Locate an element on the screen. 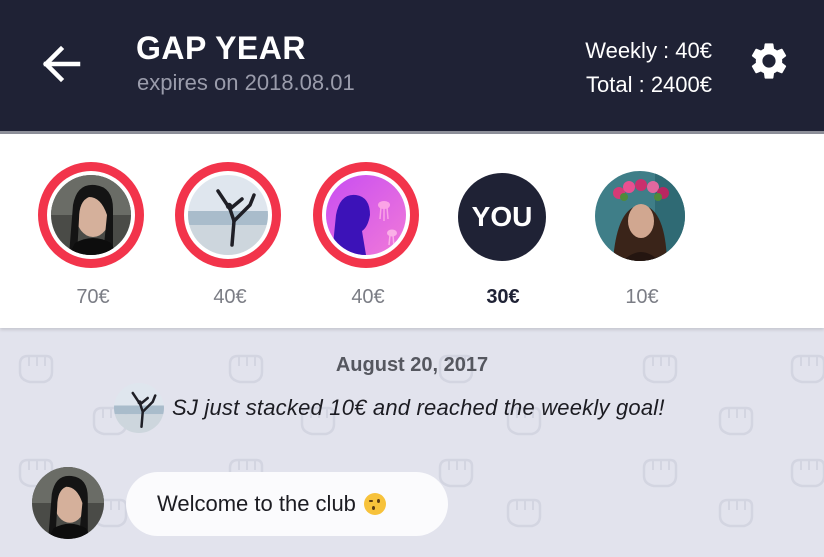  member-2: 40€ is located at coordinates (230, 237).